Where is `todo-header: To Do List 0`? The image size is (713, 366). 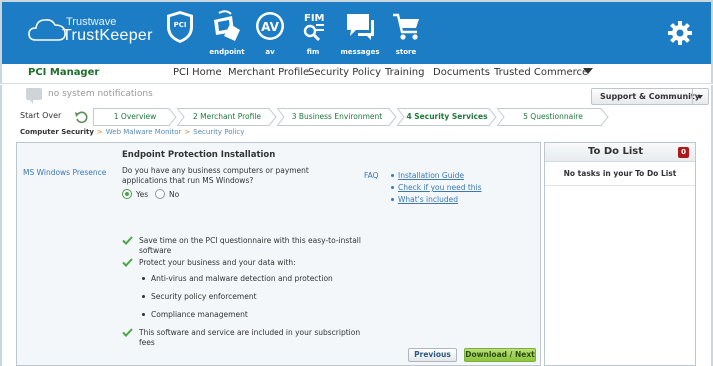 todo-header: To Do List 0 is located at coordinates (620, 152).